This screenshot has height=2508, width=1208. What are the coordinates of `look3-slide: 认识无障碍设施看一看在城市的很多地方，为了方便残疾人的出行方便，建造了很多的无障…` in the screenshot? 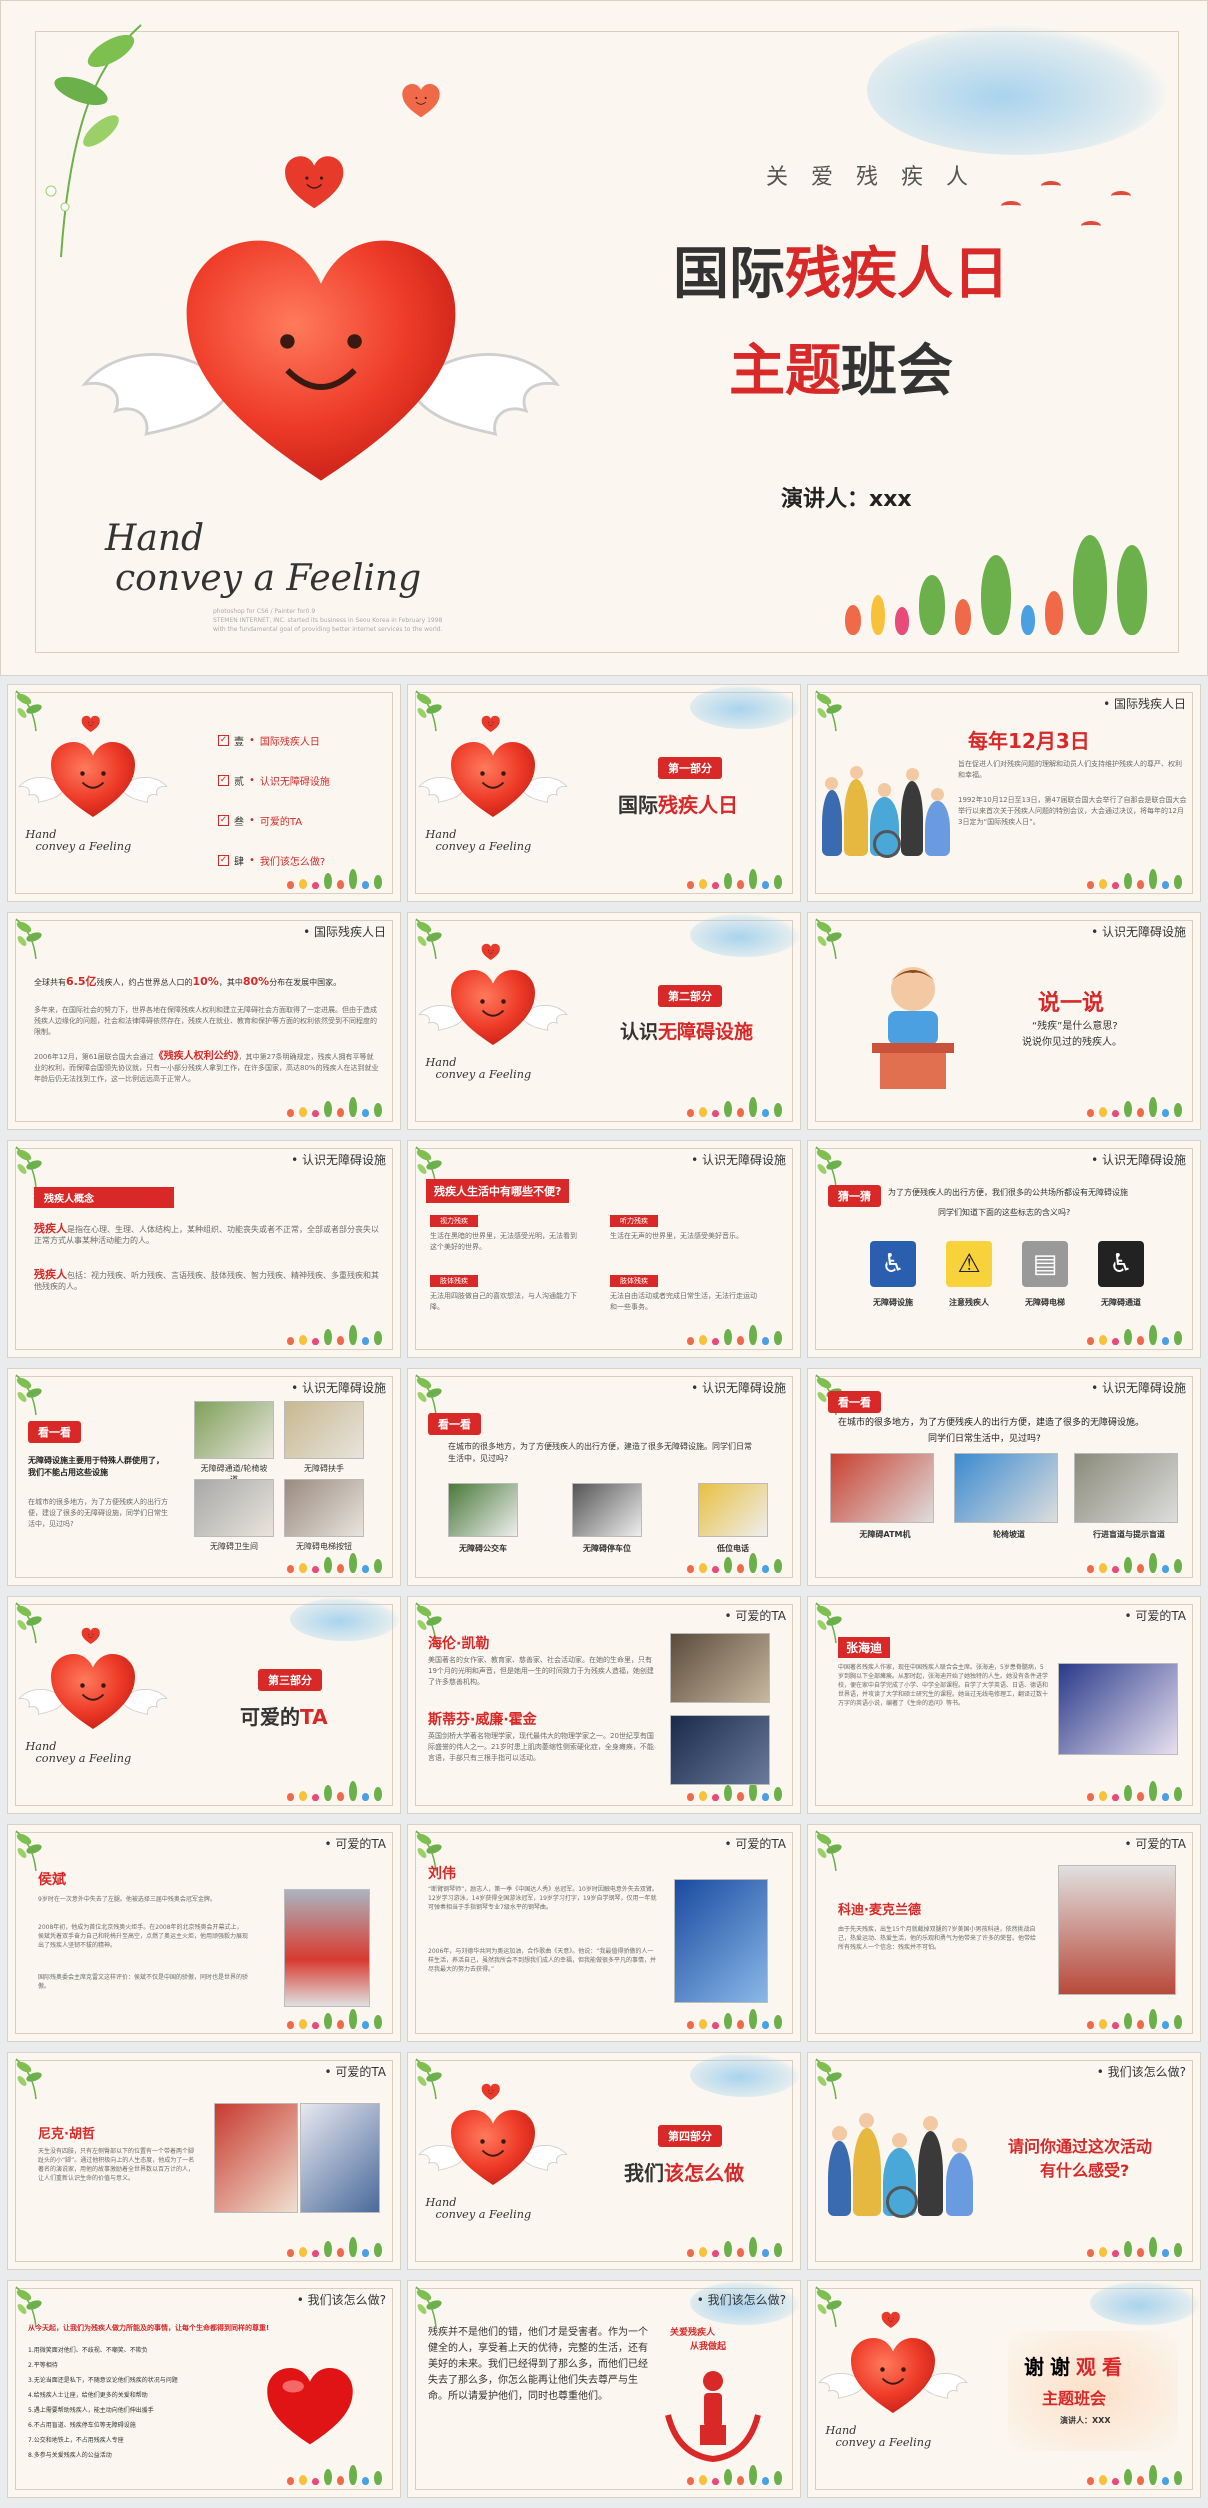 It's located at (1004, 1477).